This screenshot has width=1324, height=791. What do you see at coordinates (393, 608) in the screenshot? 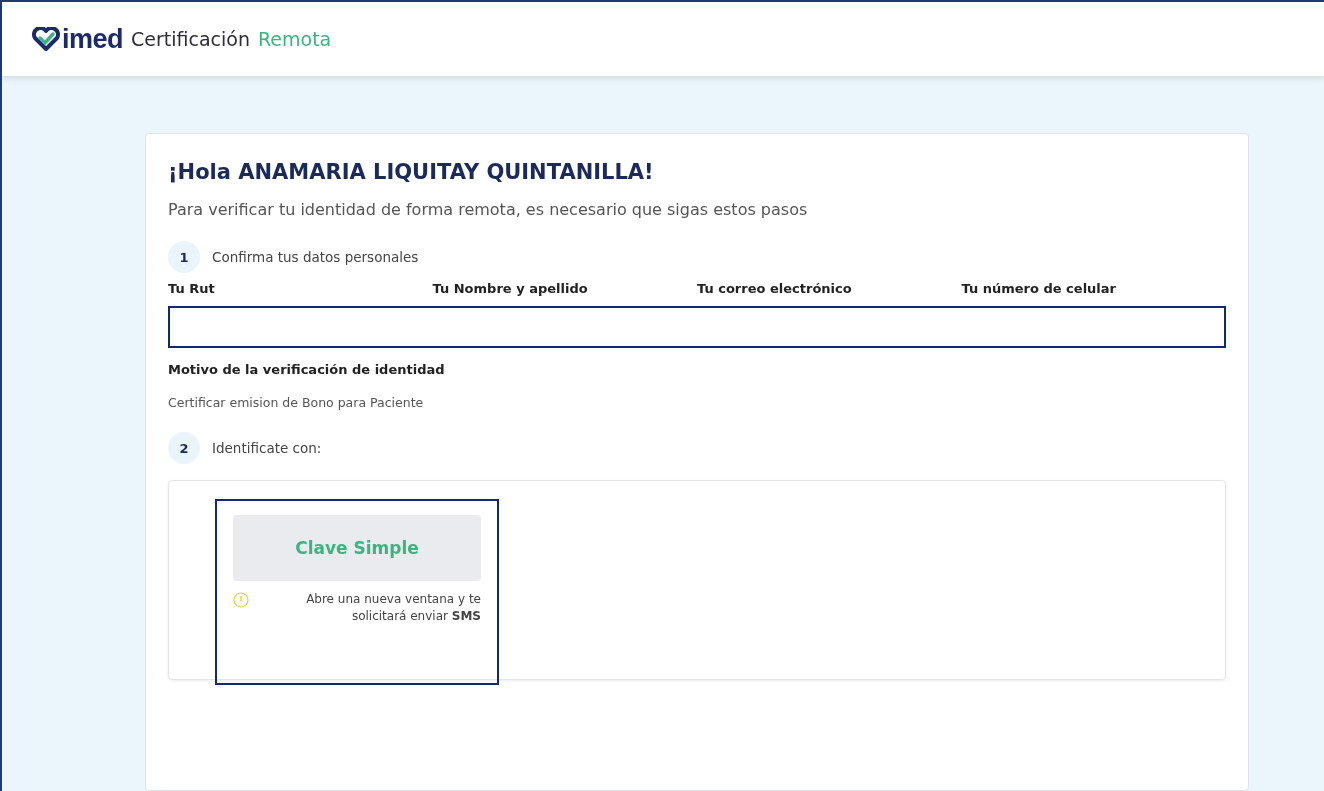
I see `option-note: Abre una nueva ventana y te solicitará enviar SMS` at bounding box center [393, 608].